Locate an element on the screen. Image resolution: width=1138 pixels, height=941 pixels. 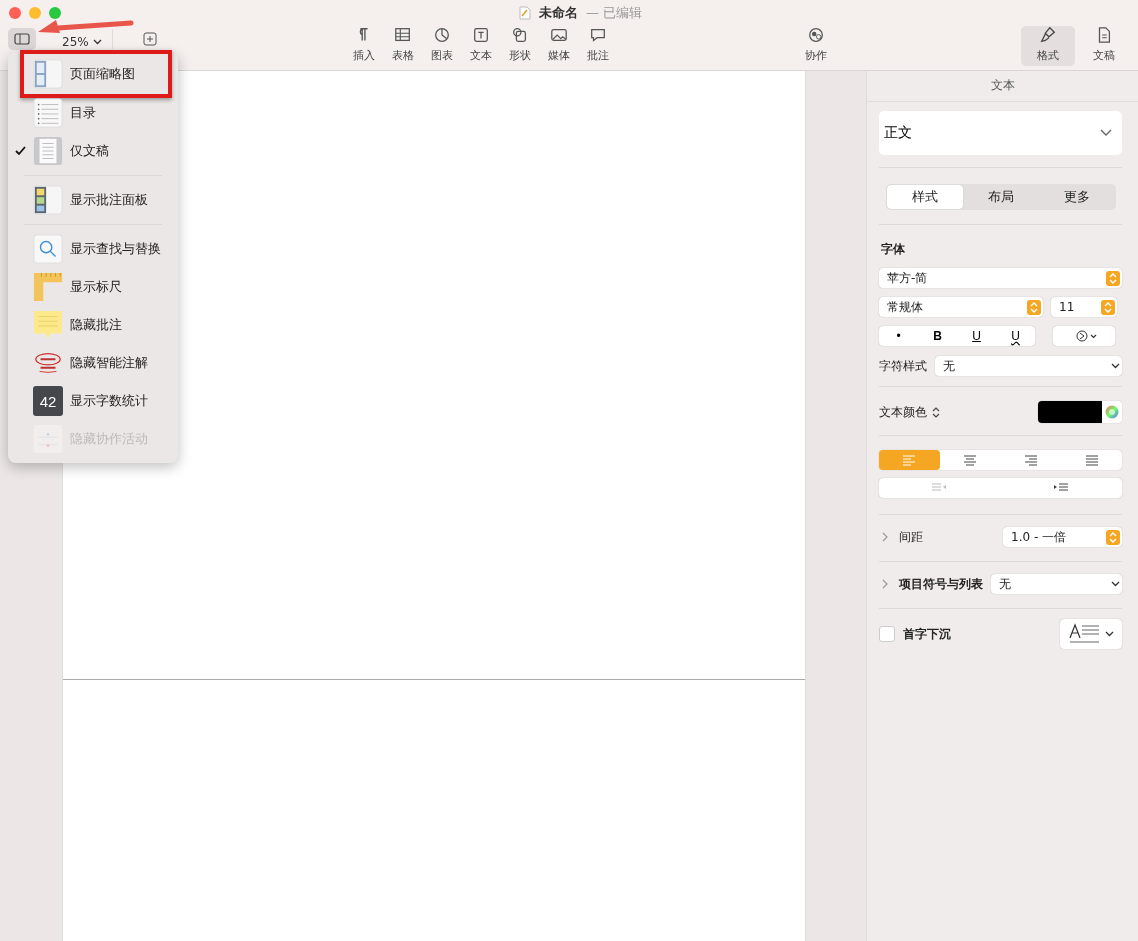
field-label: 文本颜色 is located at coordinates (903, 412).